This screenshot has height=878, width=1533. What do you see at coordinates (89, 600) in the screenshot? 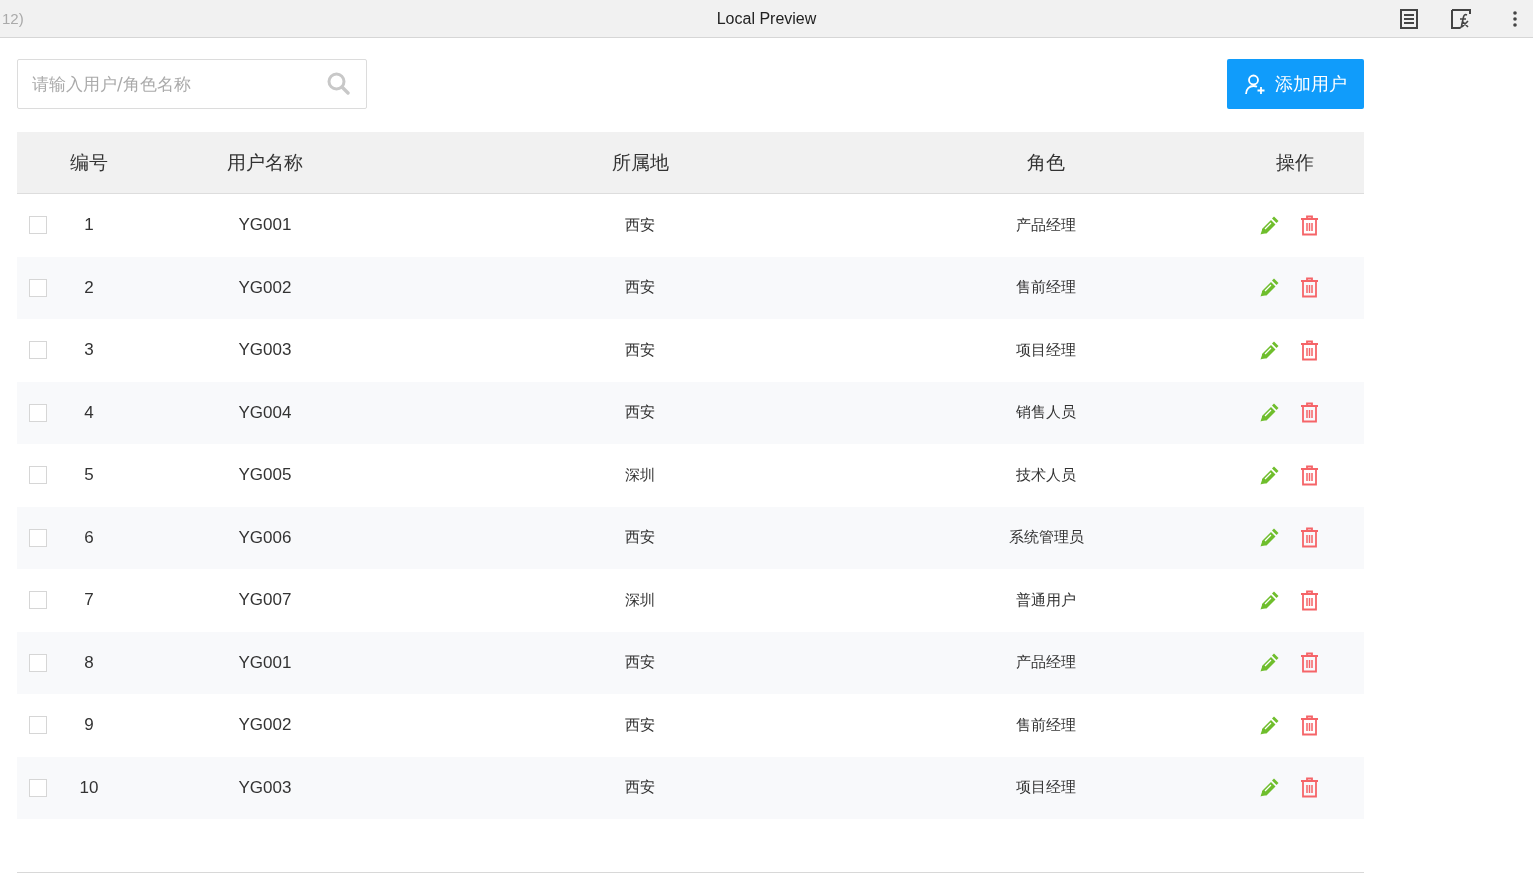
I see `table-cell: 7` at bounding box center [89, 600].